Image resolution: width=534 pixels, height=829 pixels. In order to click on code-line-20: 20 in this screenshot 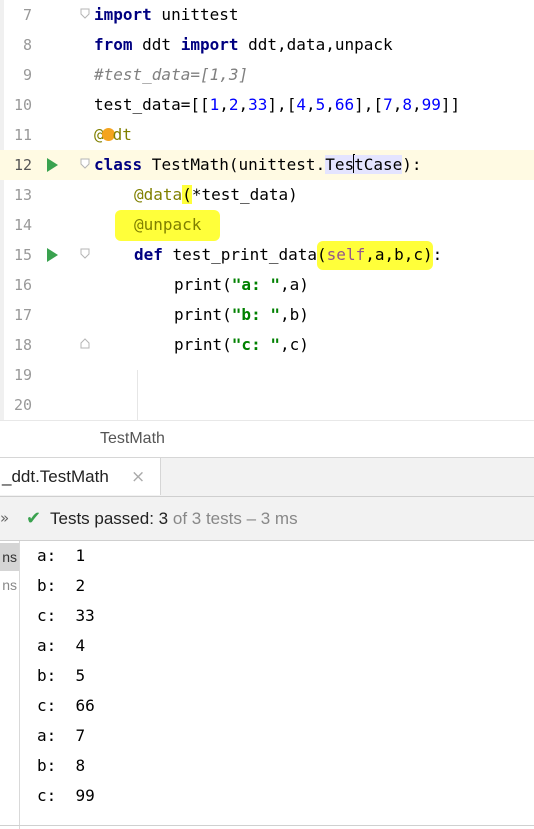, I will do `click(267, 405)`.